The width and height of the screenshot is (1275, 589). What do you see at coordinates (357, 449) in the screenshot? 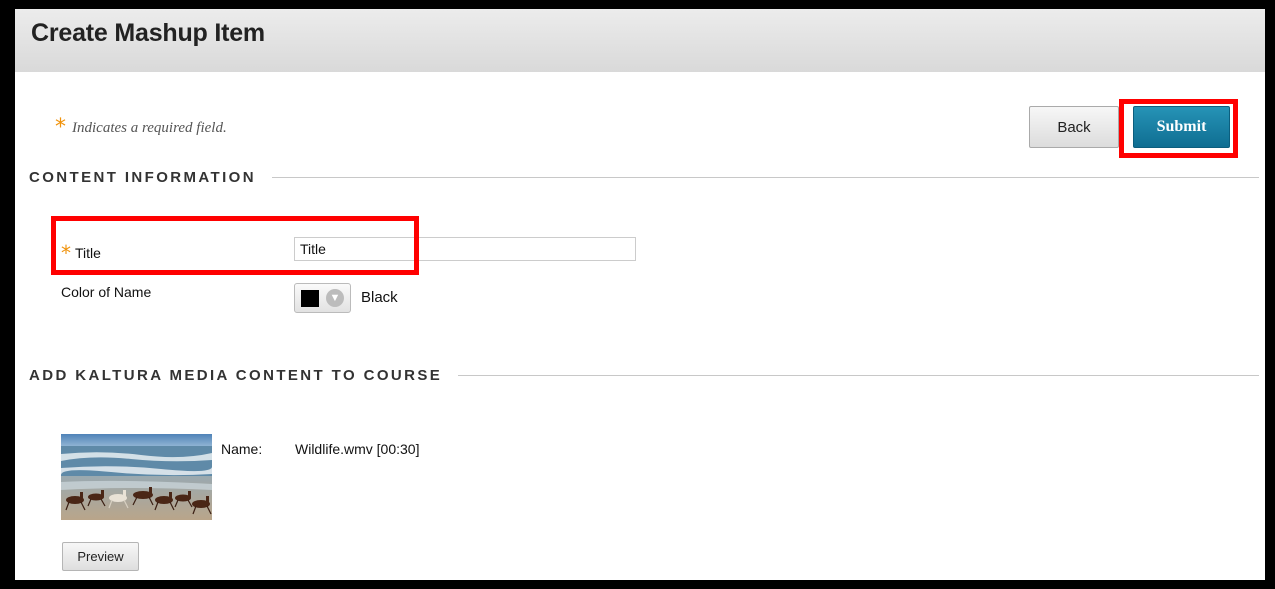
I see `media-name-value: Wildlife.wmv [00:30]` at bounding box center [357, 449].